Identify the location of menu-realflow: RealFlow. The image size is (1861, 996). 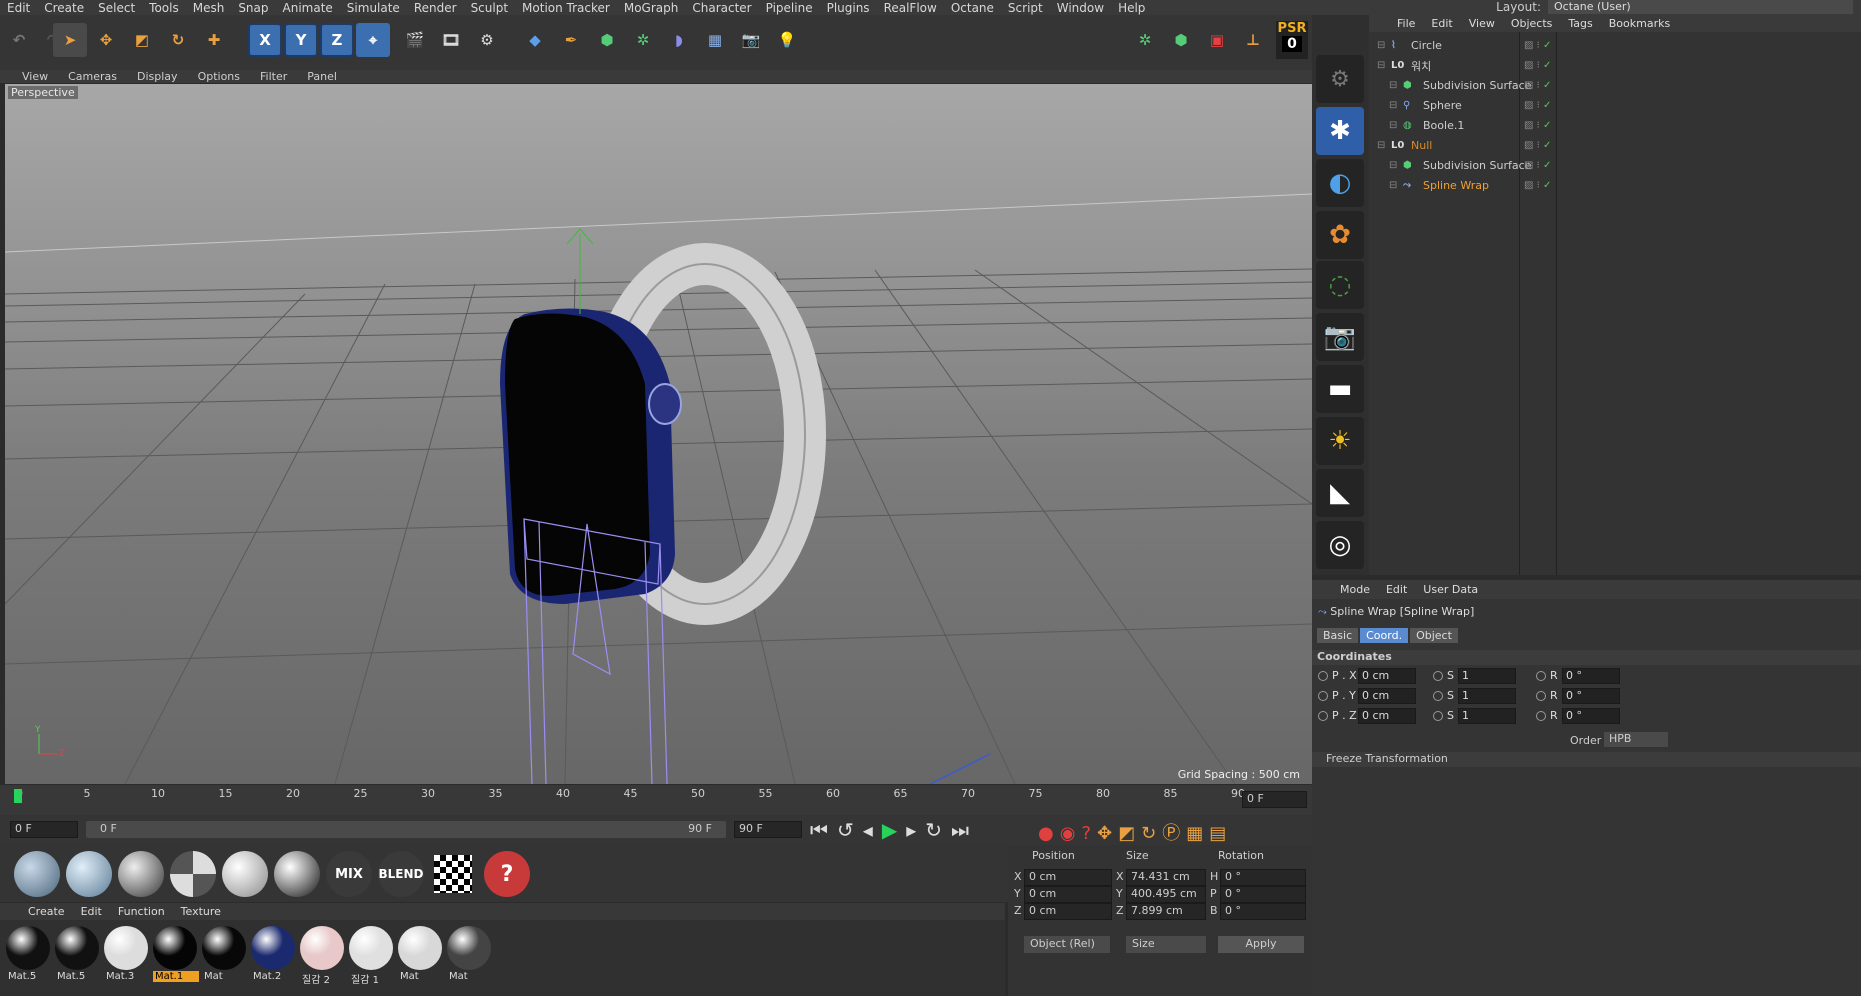
(910, 8).